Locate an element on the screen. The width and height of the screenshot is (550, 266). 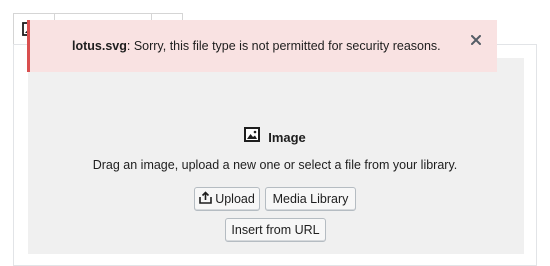
insert-from-url-button: Insert from URL is located at coordinates (275, 230).